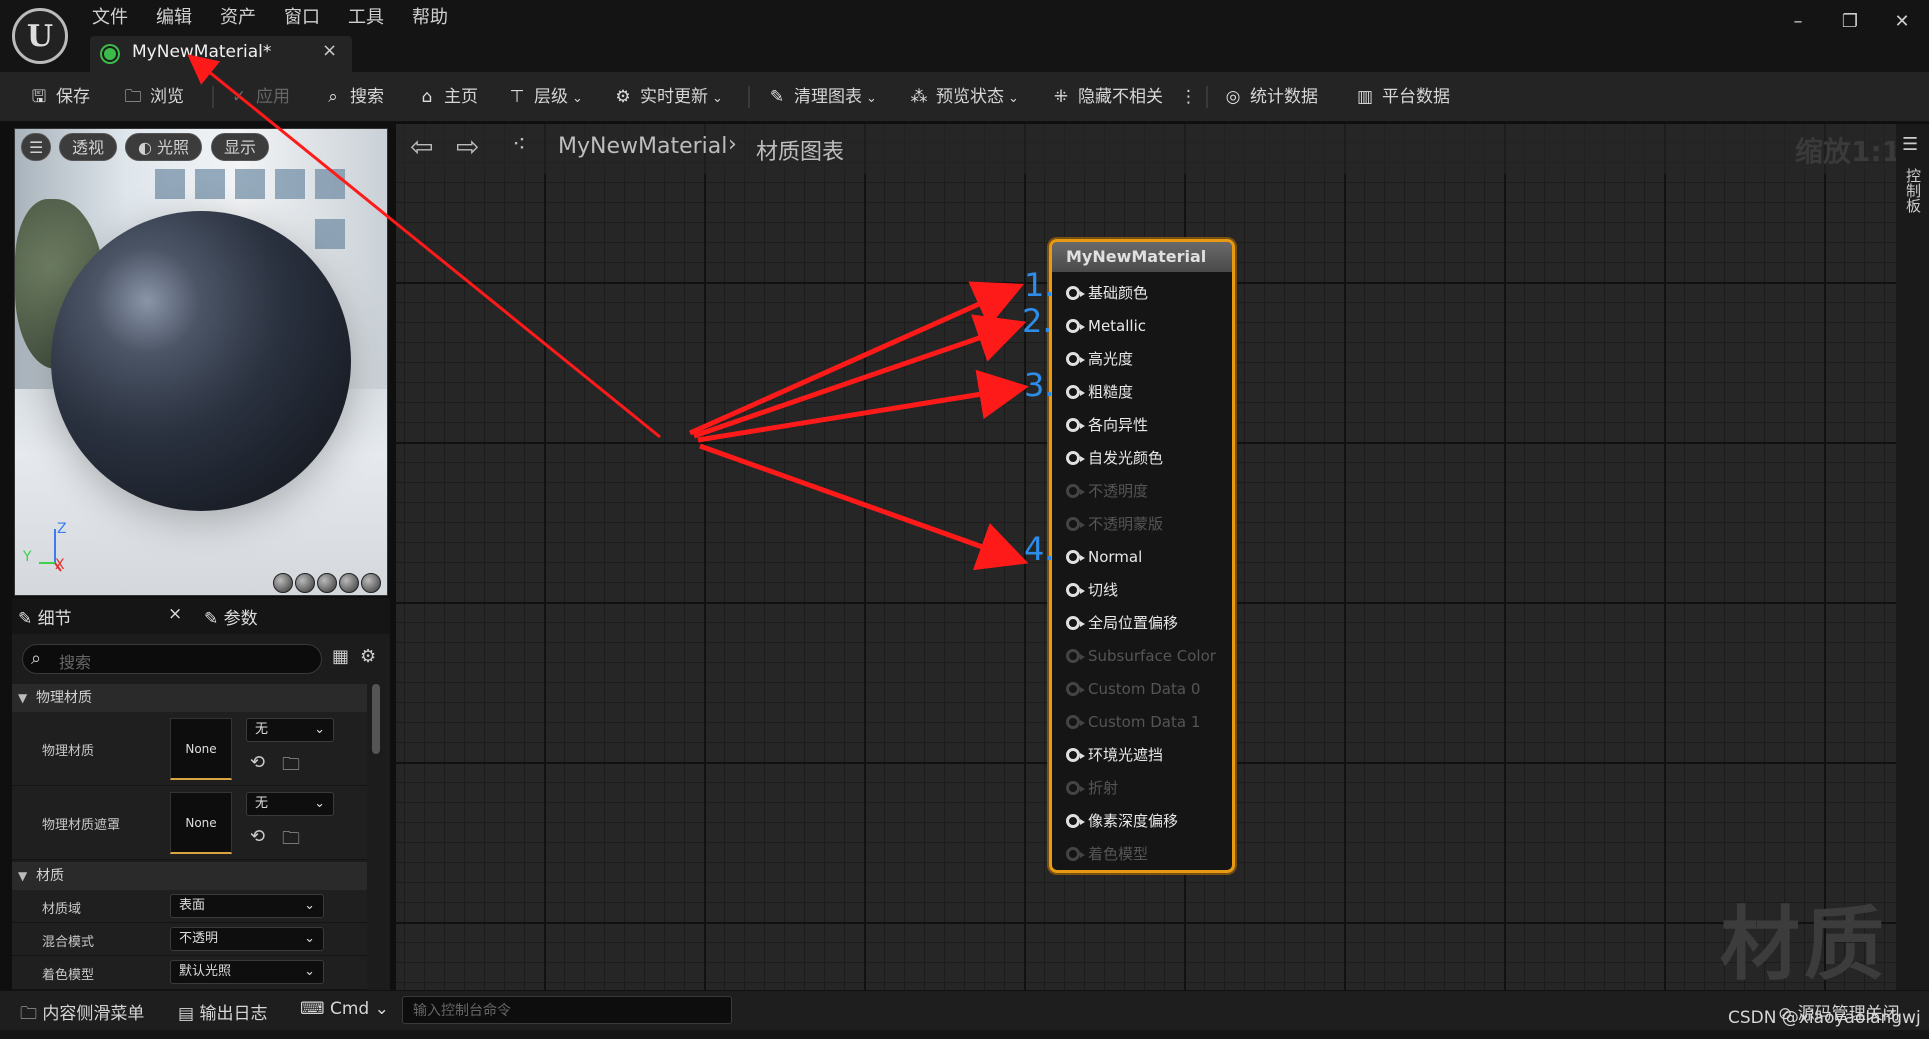  What do you see at coordinates (290, 804) in the screenshot?
I see `phys-mask-combo: 无 ⌄` at bounding box center [290, 804].